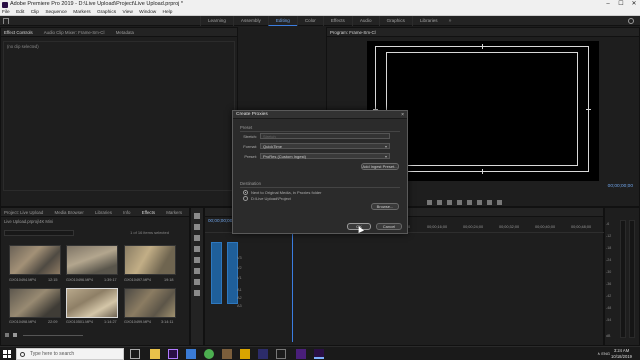  What do you see at coordinates (197, 216) in the screenshot?
I see `selection-tool-icon` at bounding box center [197, 216].